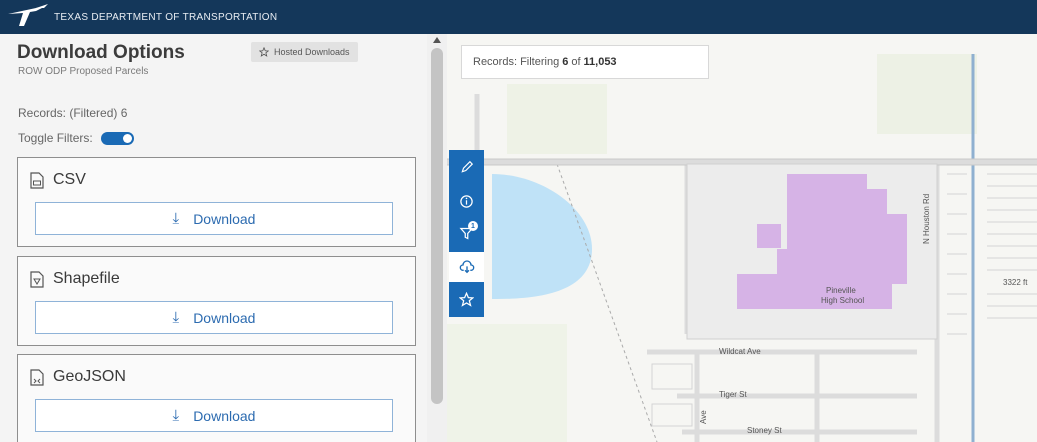 This screenshot has width=1037, height=442. I want to click on panel-scrollbar, so click(437, 238).